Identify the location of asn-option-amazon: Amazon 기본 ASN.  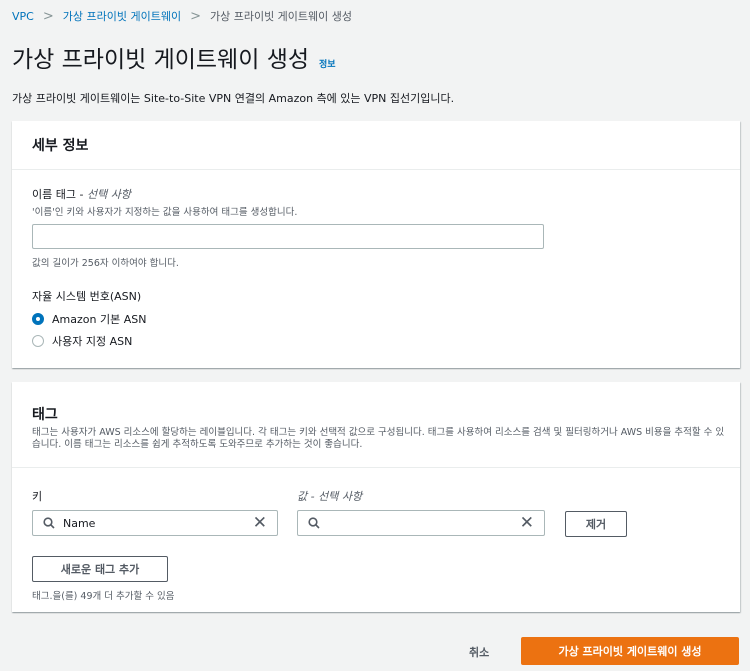
(89, 319).